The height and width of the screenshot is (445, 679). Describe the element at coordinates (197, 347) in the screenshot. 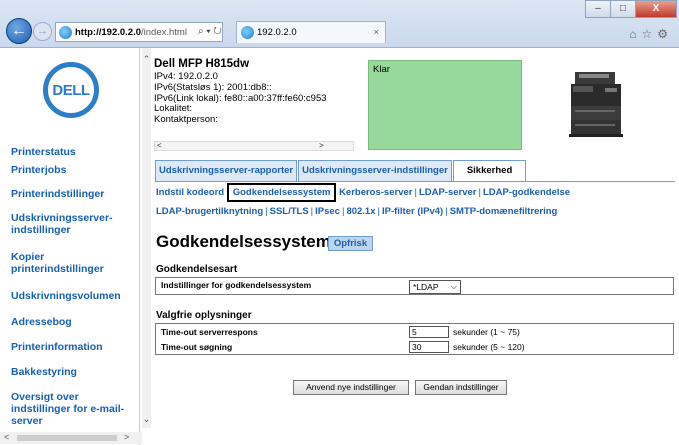

I see `search-timeout-label: Time-out søgning` at that location.